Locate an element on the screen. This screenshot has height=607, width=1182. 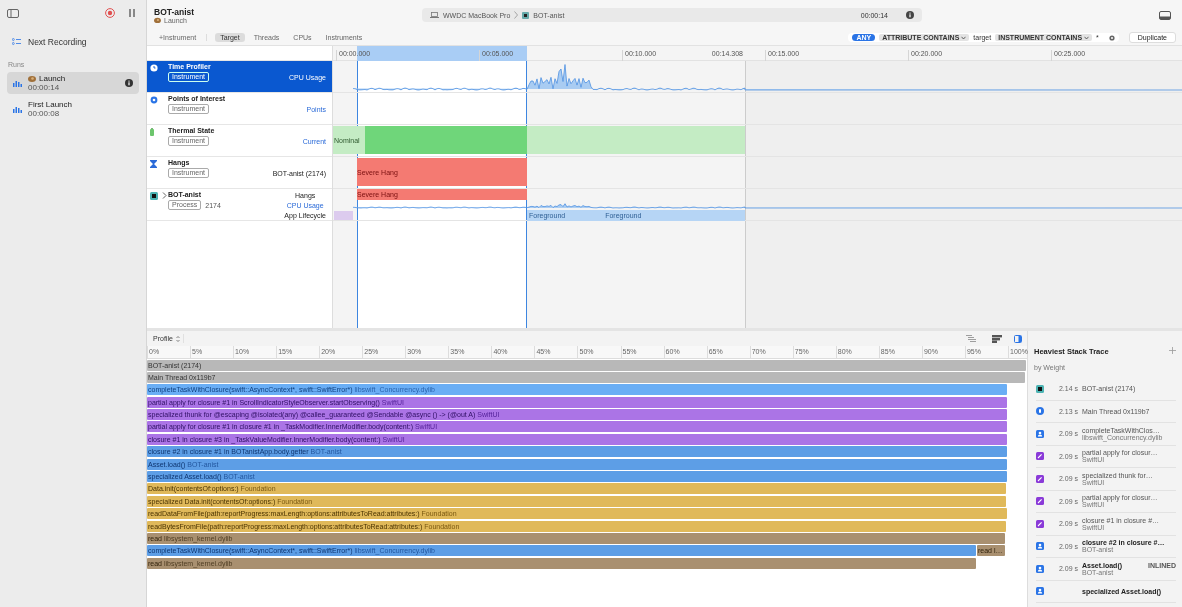
clock-icon is located at coordinates (154, 68).